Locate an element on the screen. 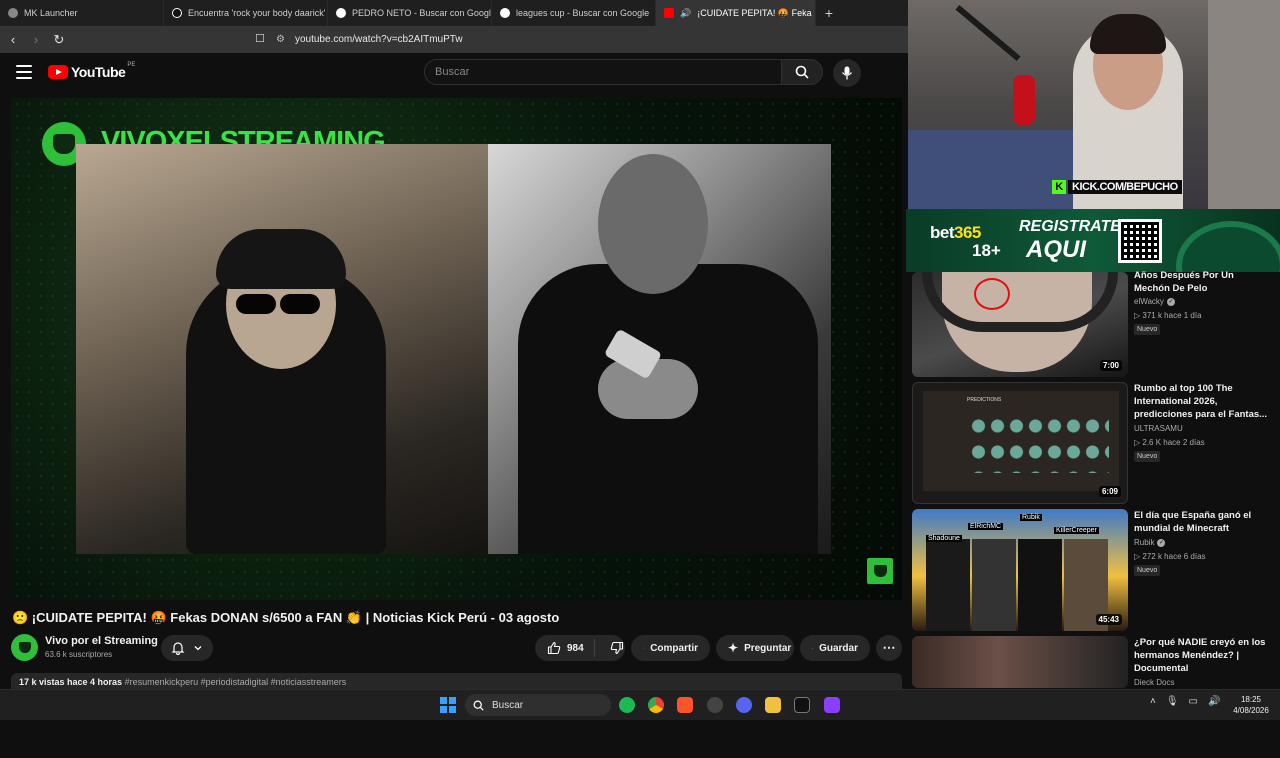 The image size is (1280, 758). chevron-up-icon: ˄ is located at coordinates (1153, 701).